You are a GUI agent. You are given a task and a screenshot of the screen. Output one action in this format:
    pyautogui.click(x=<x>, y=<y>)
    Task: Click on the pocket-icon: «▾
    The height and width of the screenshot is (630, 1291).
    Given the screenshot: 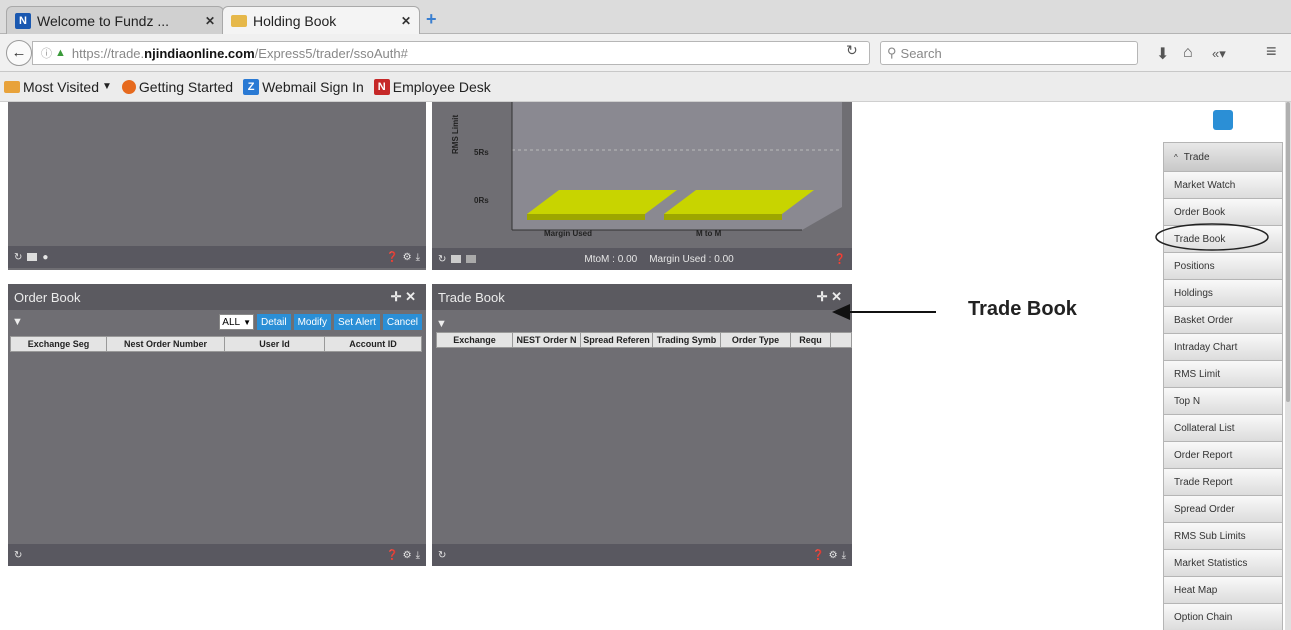 What is the action you would take?
    pyautogui.click(x=1219, y=54)
    